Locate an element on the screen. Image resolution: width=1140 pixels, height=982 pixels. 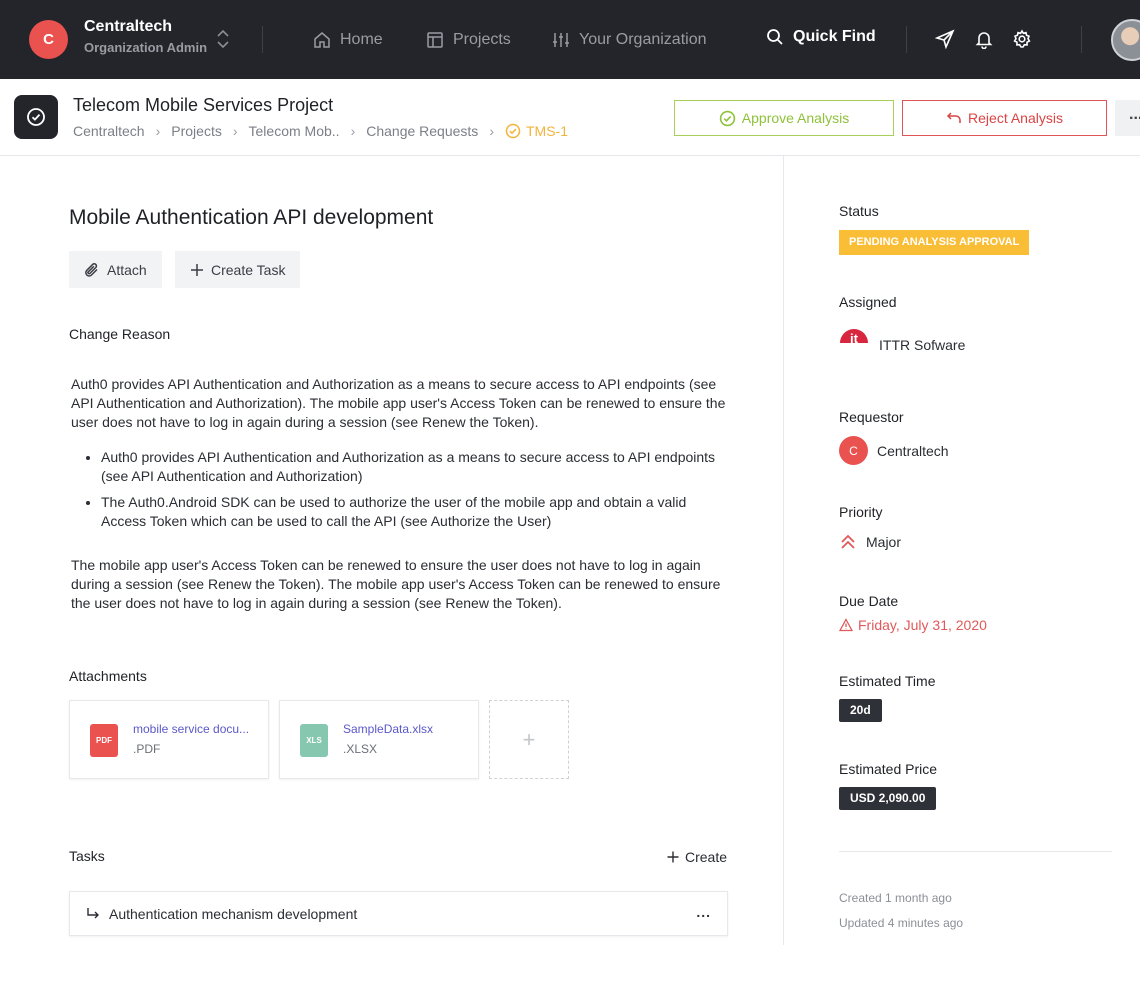
ittr-logo: it is located at coordinates (854, 344).